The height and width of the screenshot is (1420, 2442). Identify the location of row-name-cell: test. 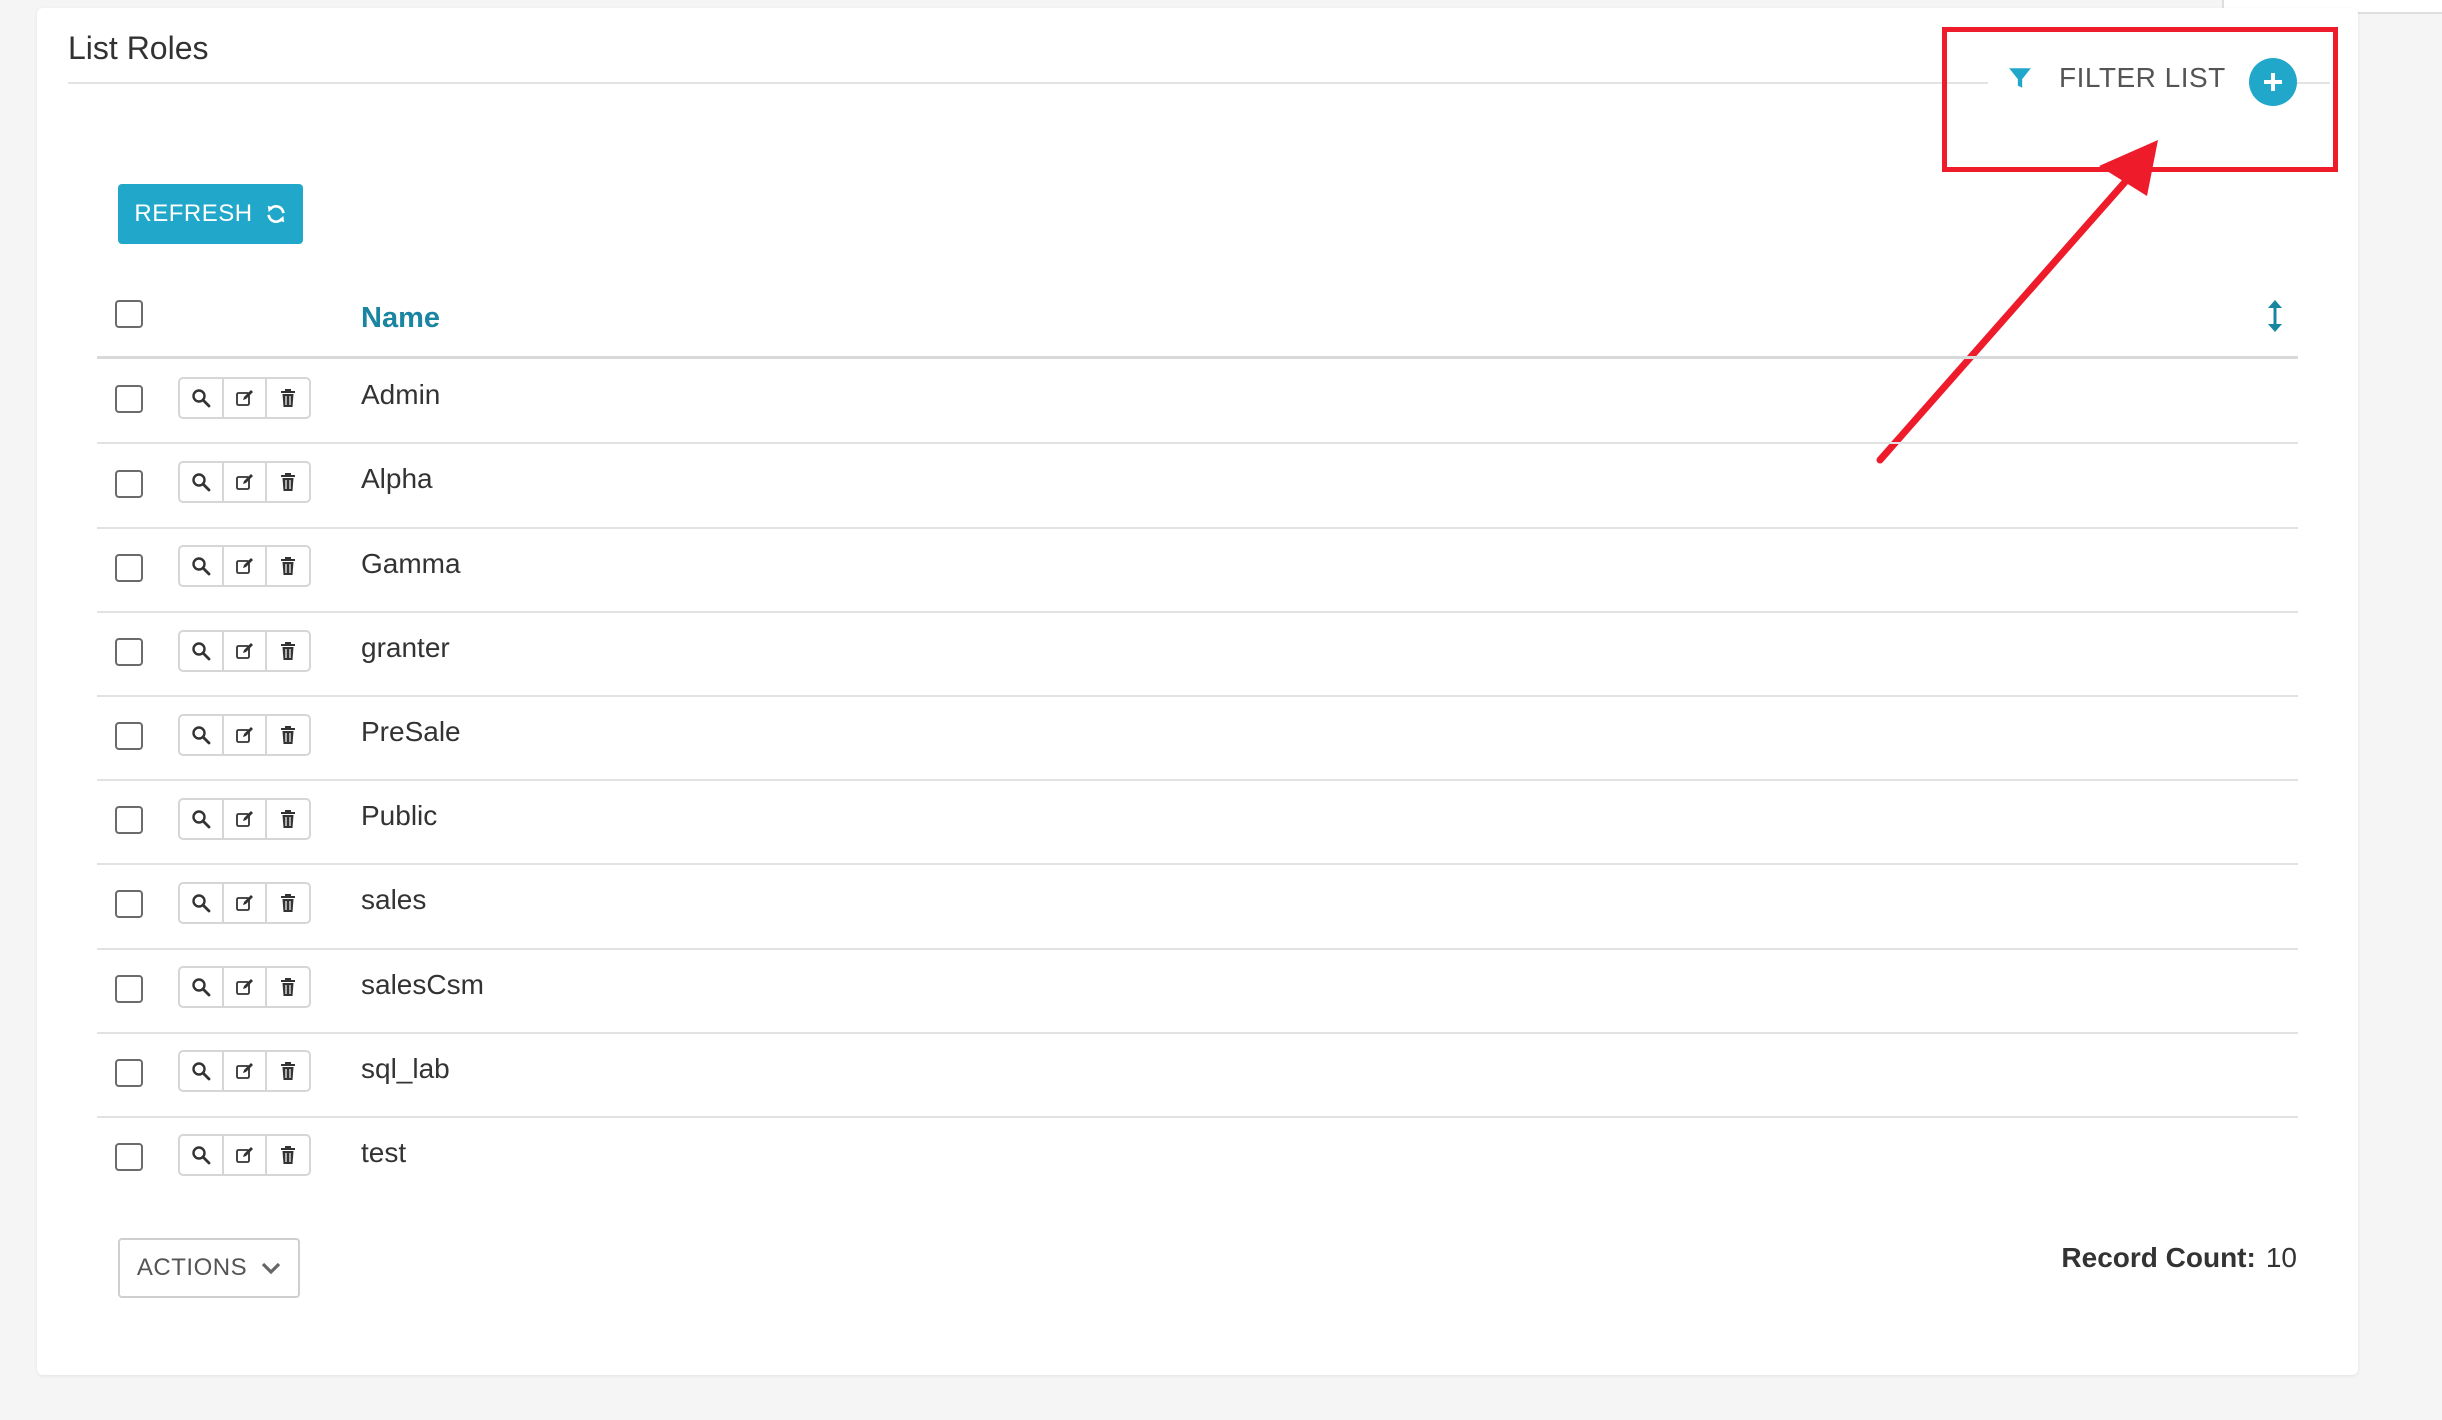
(384, 1152).